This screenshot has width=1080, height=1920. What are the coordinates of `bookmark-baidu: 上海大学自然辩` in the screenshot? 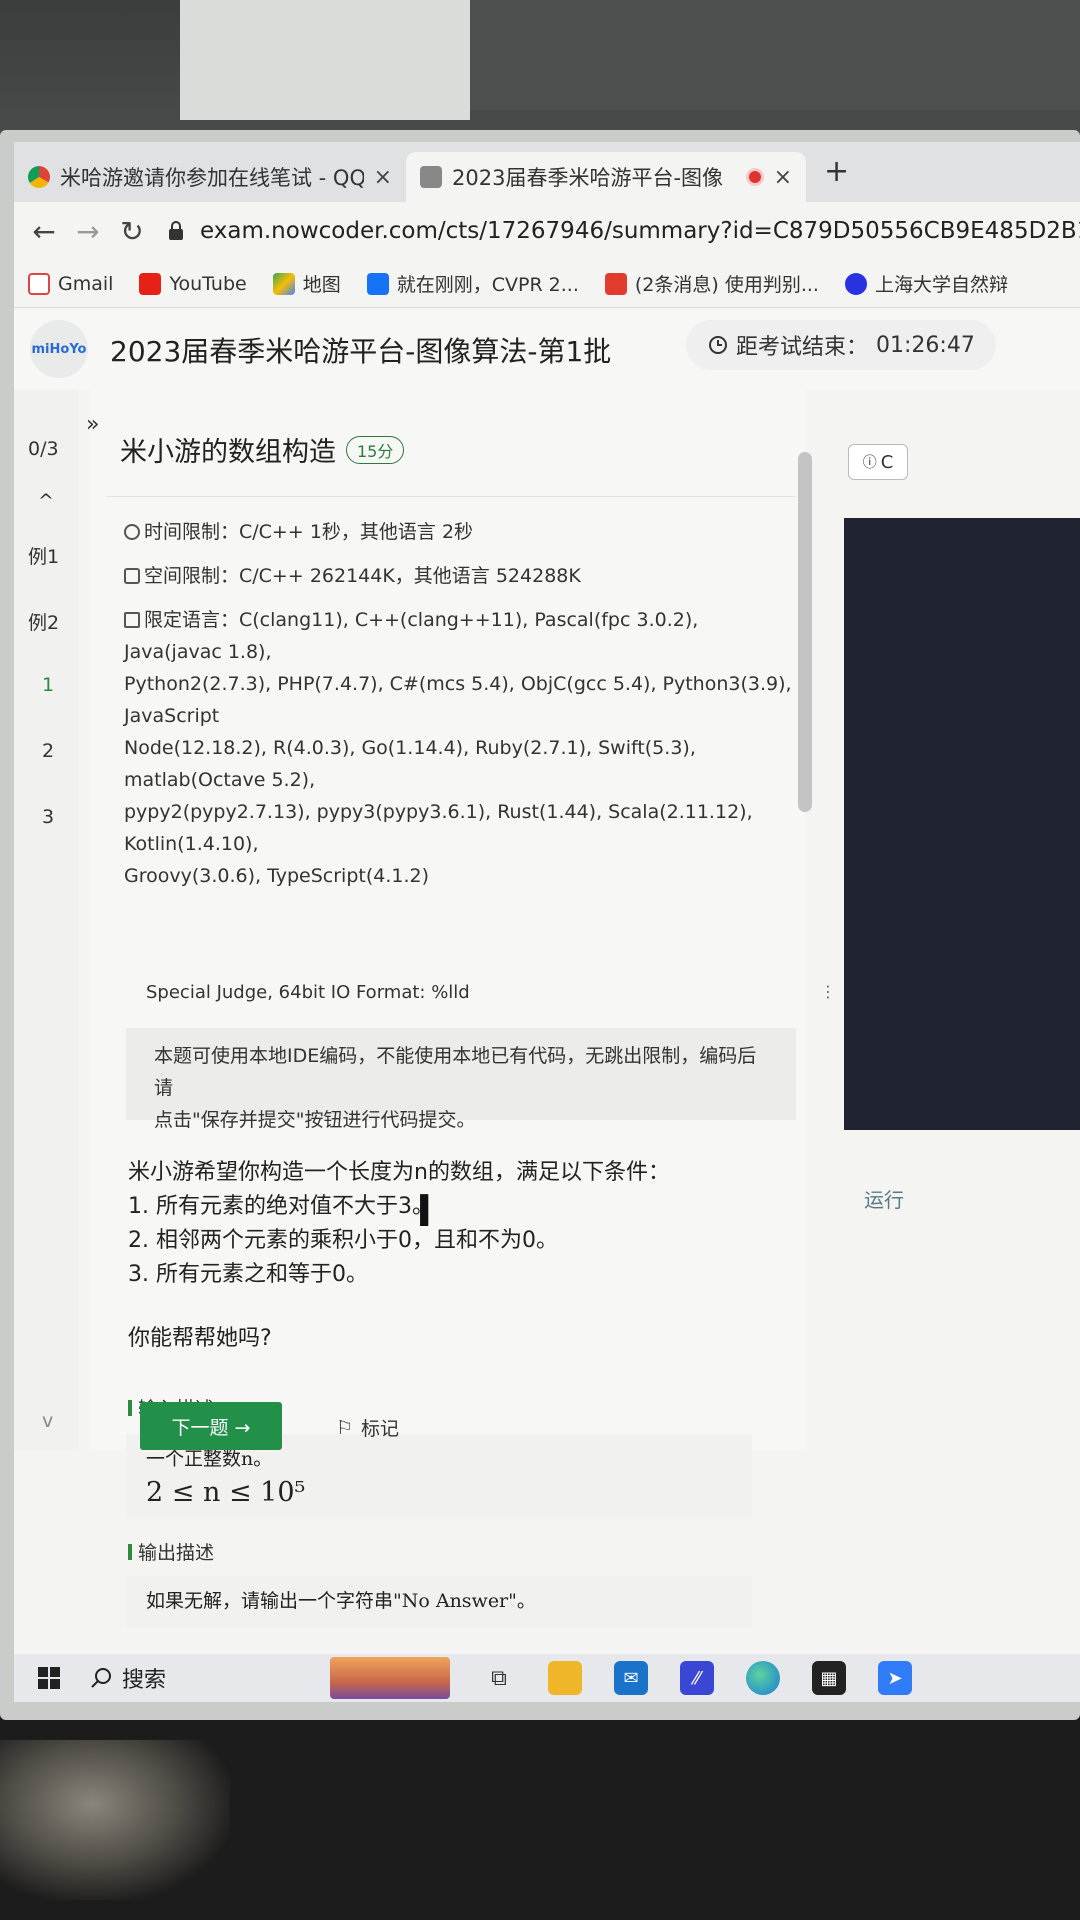 It's located at (926, 283).